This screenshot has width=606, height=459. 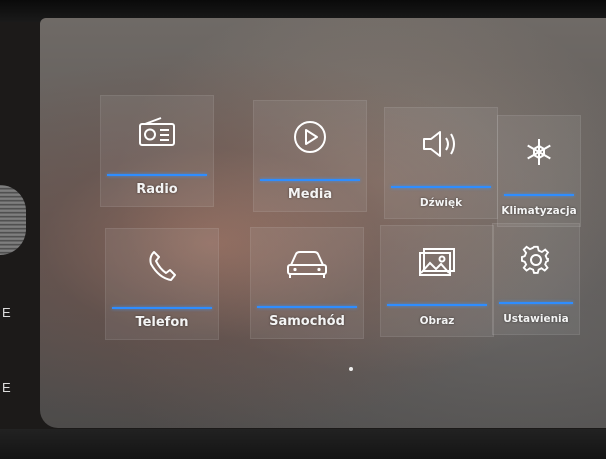 I want to click on tile-media: Media, so click(x=310, y=156).